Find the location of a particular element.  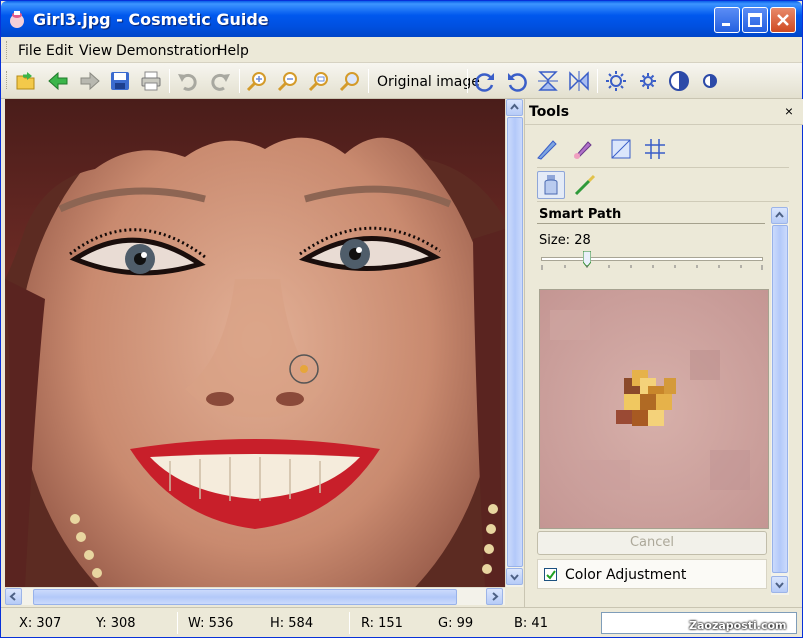

status-x: X: 307 is located at coordinates (40, 623).